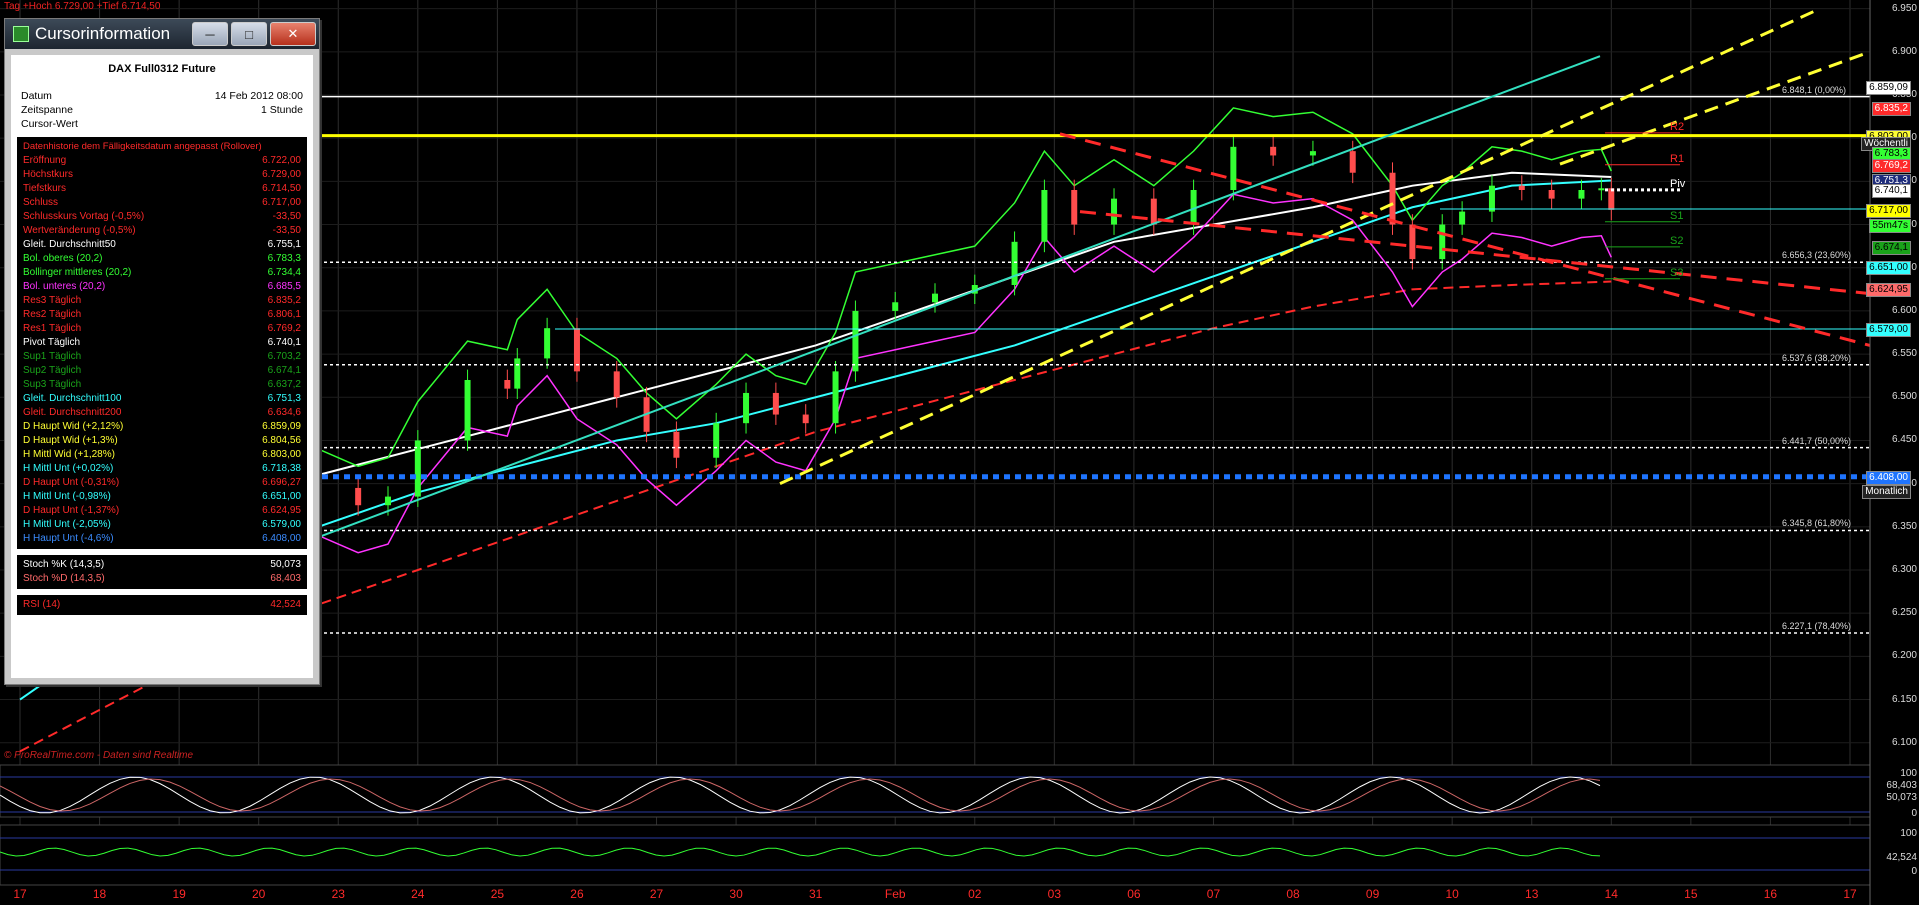 This screenshot has height=905, width=1919. Describe the element at coordinates (284, 286) in the screenshot. I see `history-value: 6.685,5` at that location.